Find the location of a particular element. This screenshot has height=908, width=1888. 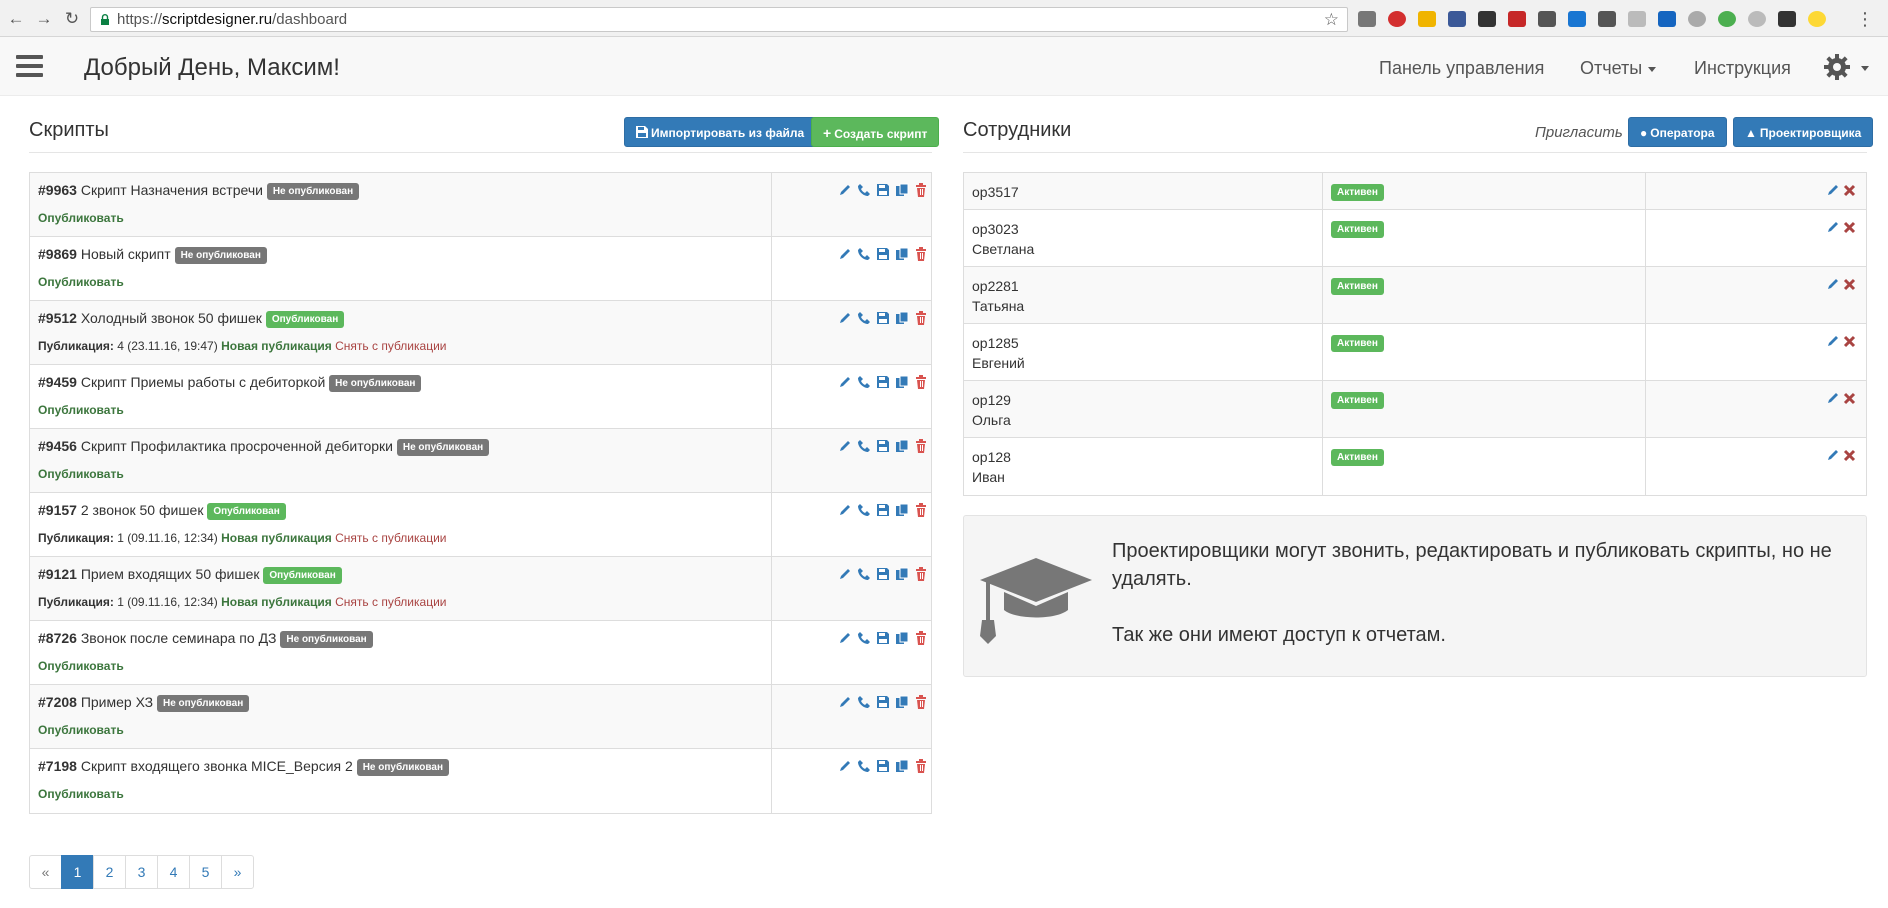

circle-extension-icon is located at coordinates (1757, 19).